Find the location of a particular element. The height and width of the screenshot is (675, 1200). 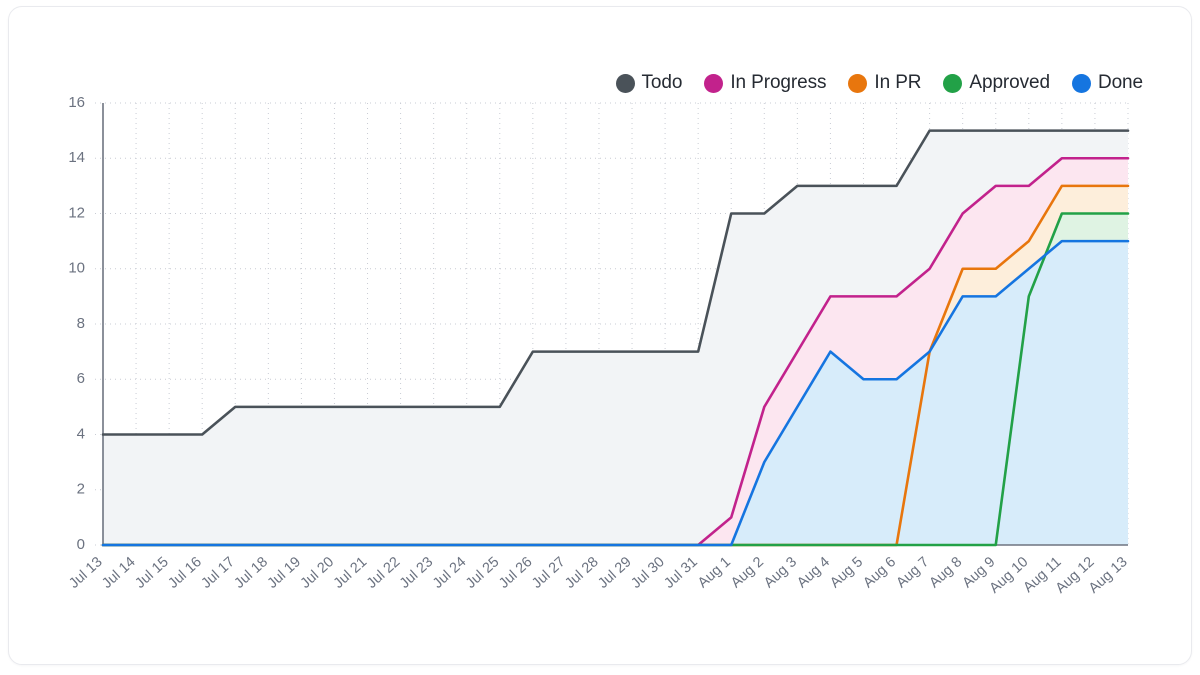

x-axis-tick-label: Jul 13 is located at coordinates (85, 573).